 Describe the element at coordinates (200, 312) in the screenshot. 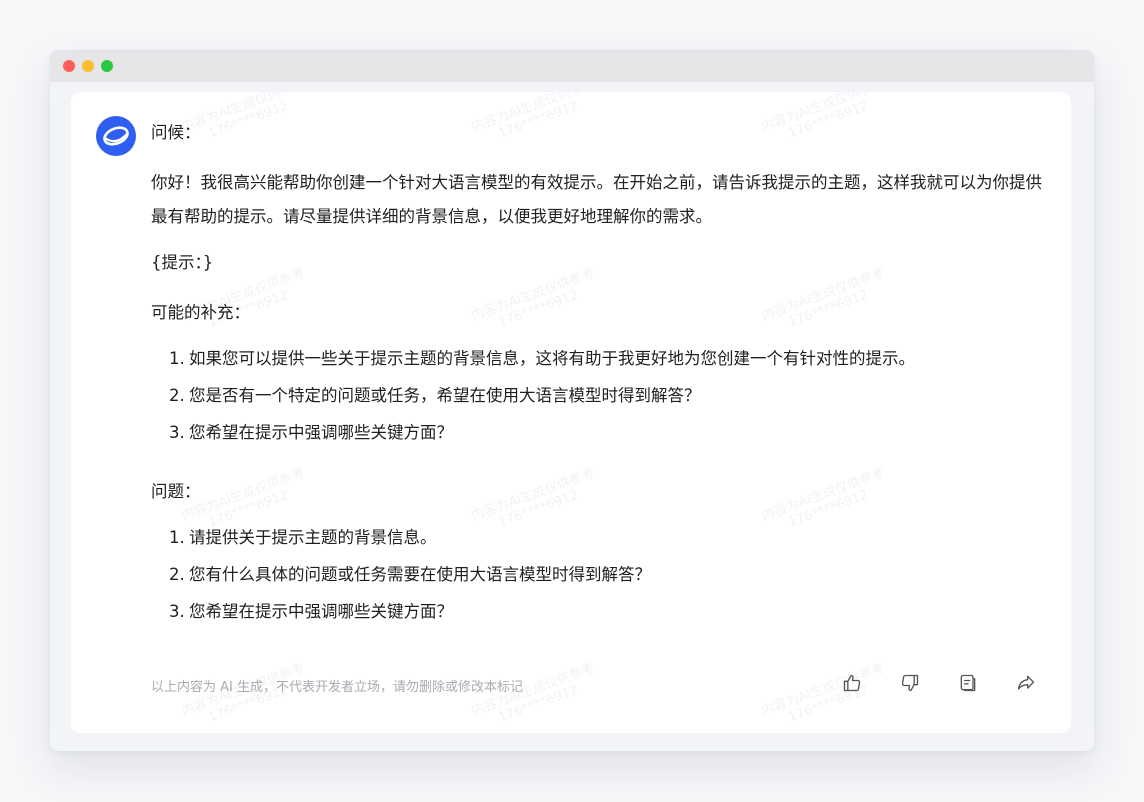

I see `supplement-title: 可能的补充：` at that location.